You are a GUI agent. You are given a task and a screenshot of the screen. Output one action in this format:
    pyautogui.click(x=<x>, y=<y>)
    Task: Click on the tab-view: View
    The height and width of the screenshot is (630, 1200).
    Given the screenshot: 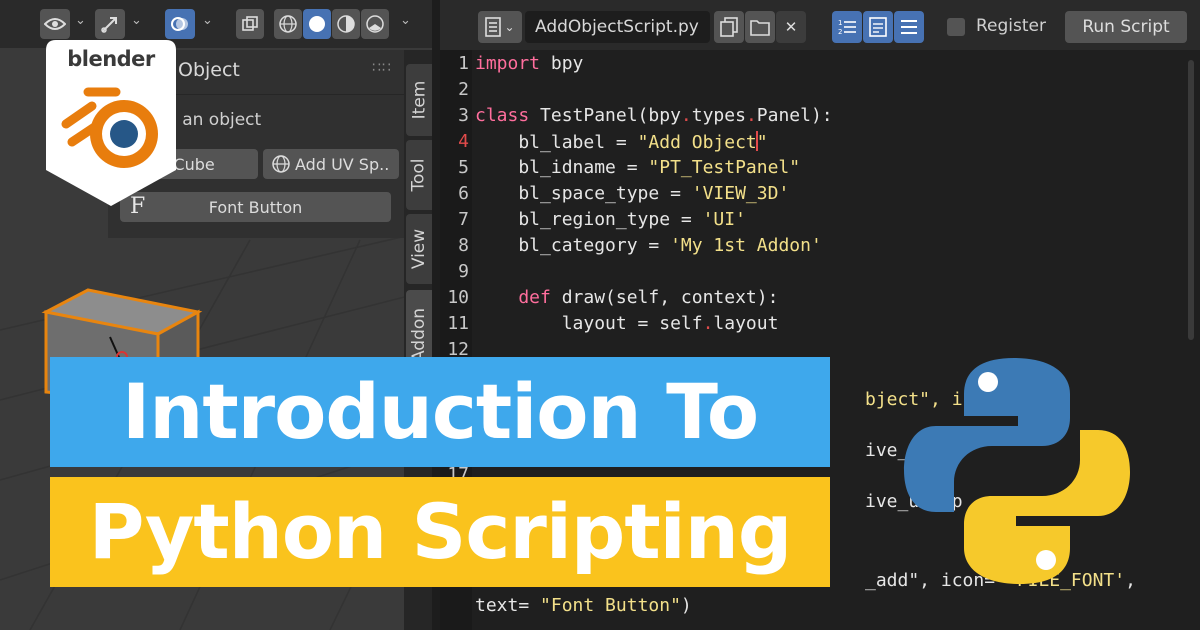 What is the action you would take?
    pyautogui.click(x=419, y=249)
    